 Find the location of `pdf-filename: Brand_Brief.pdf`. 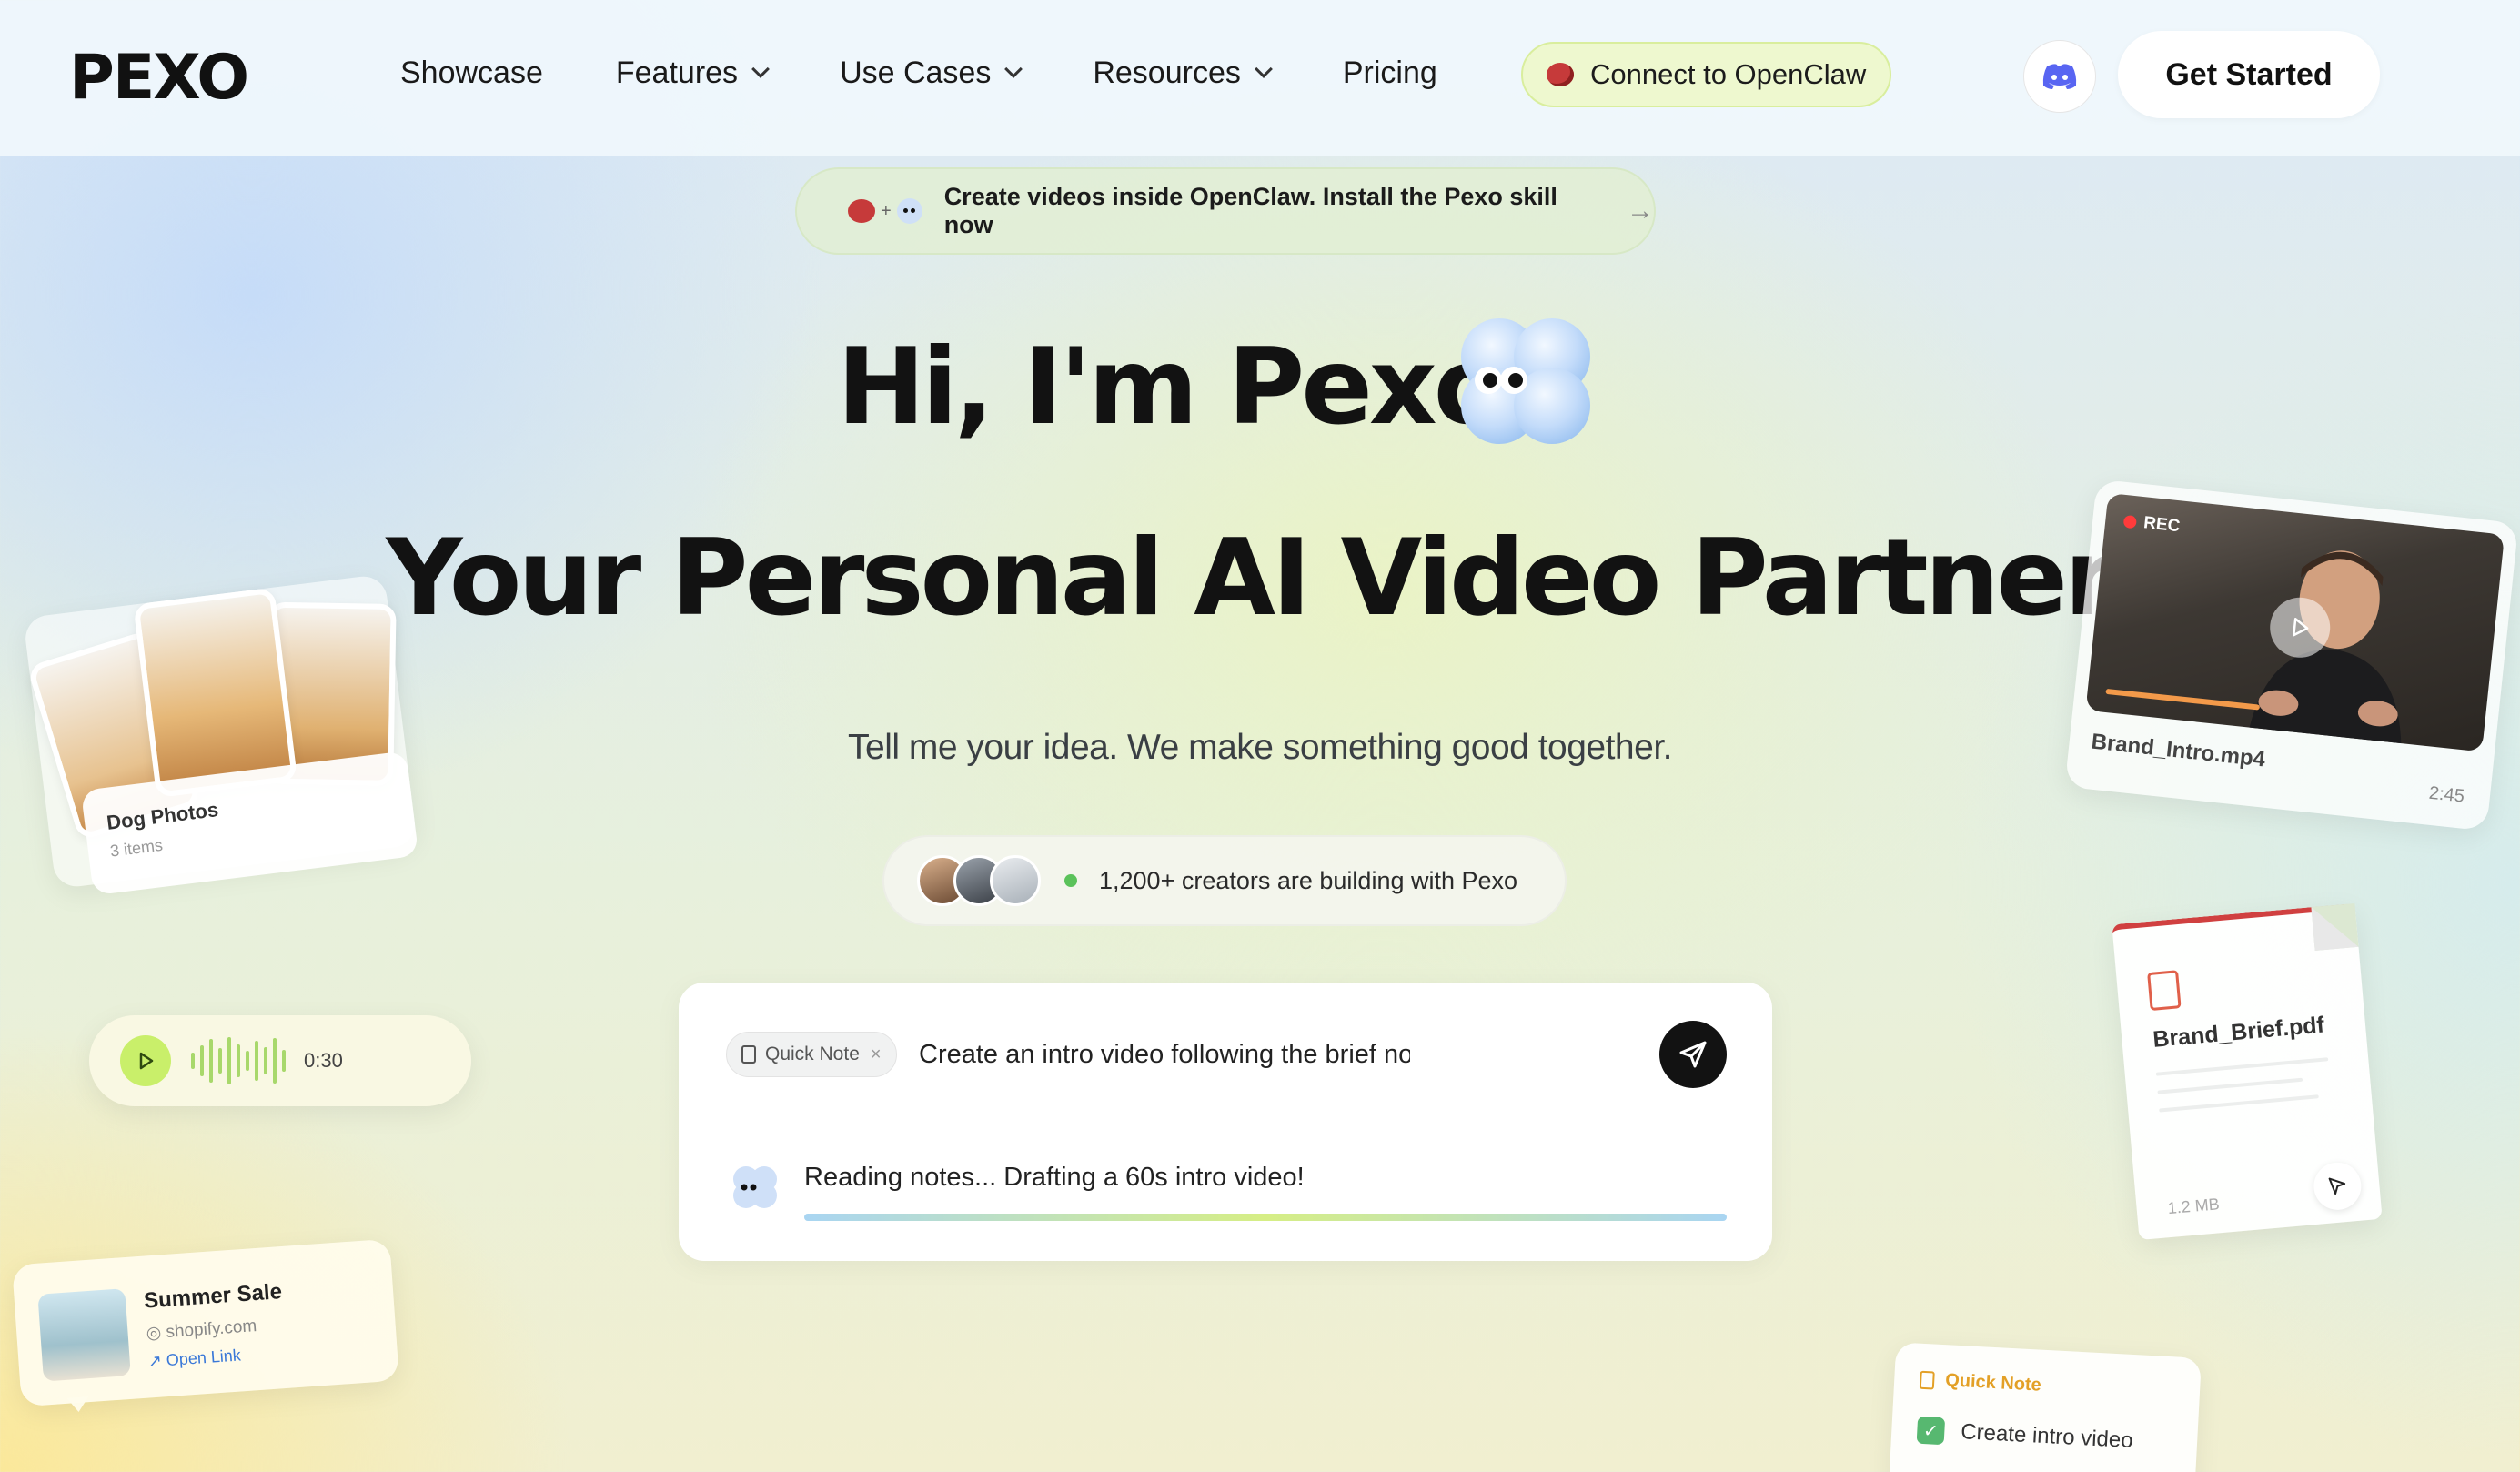

pdf-filename: Brand_Brief.pdf is located at coordinates (2239, 1032).